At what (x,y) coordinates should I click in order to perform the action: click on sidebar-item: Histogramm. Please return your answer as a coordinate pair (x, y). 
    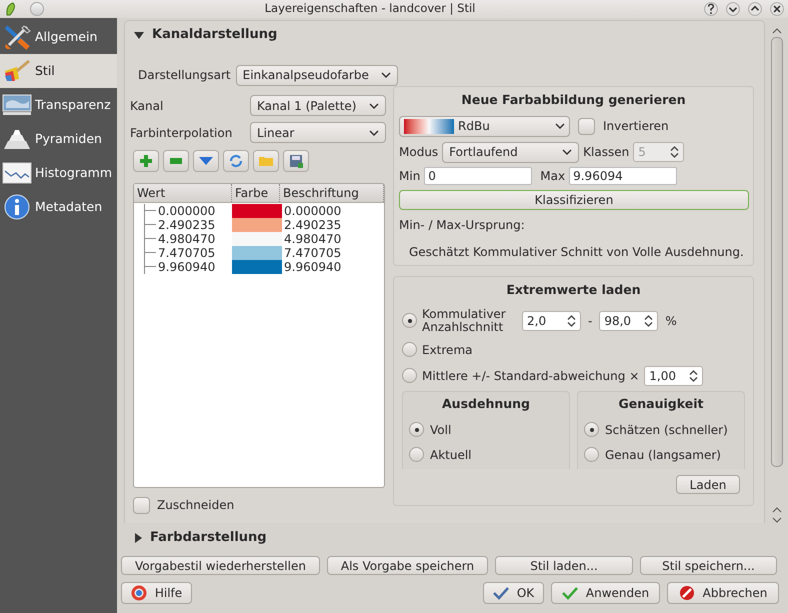
    Looking at the image, I should click on (58, 173).